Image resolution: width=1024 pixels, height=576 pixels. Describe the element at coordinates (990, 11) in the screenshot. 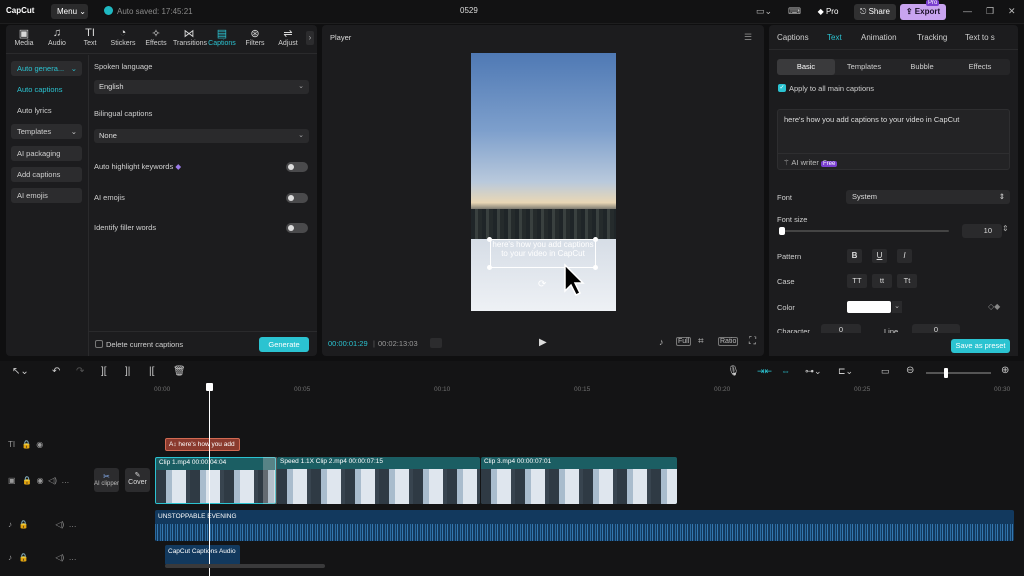

I see `maximize-icon: ❐` at that location.